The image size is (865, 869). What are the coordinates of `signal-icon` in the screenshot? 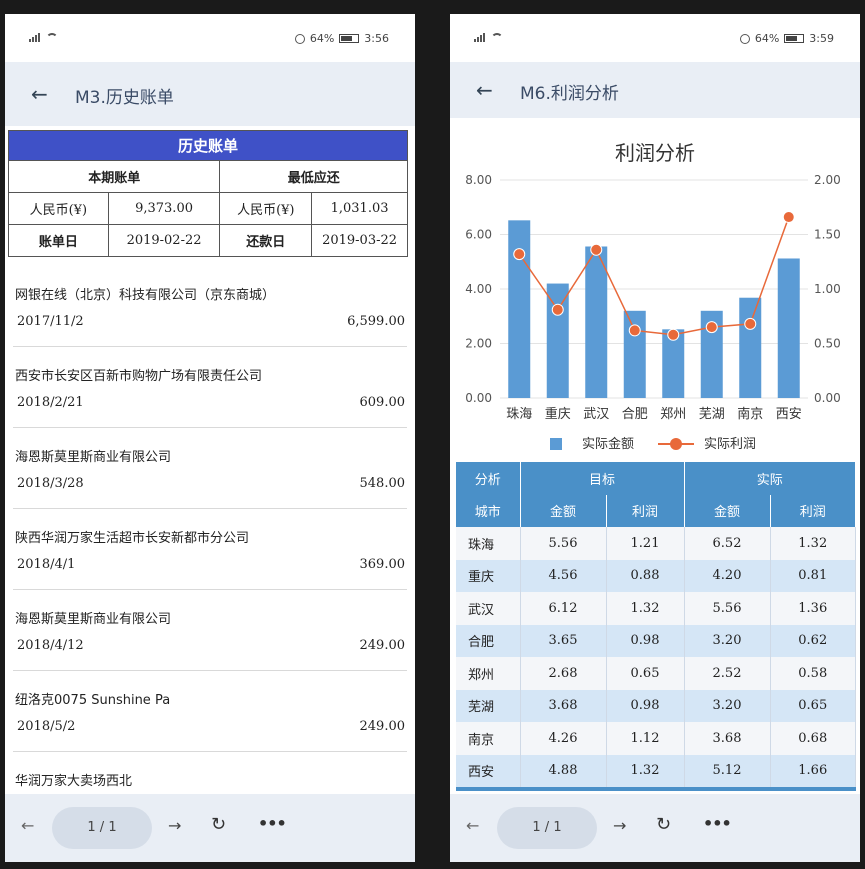 It's located at (479, 37).